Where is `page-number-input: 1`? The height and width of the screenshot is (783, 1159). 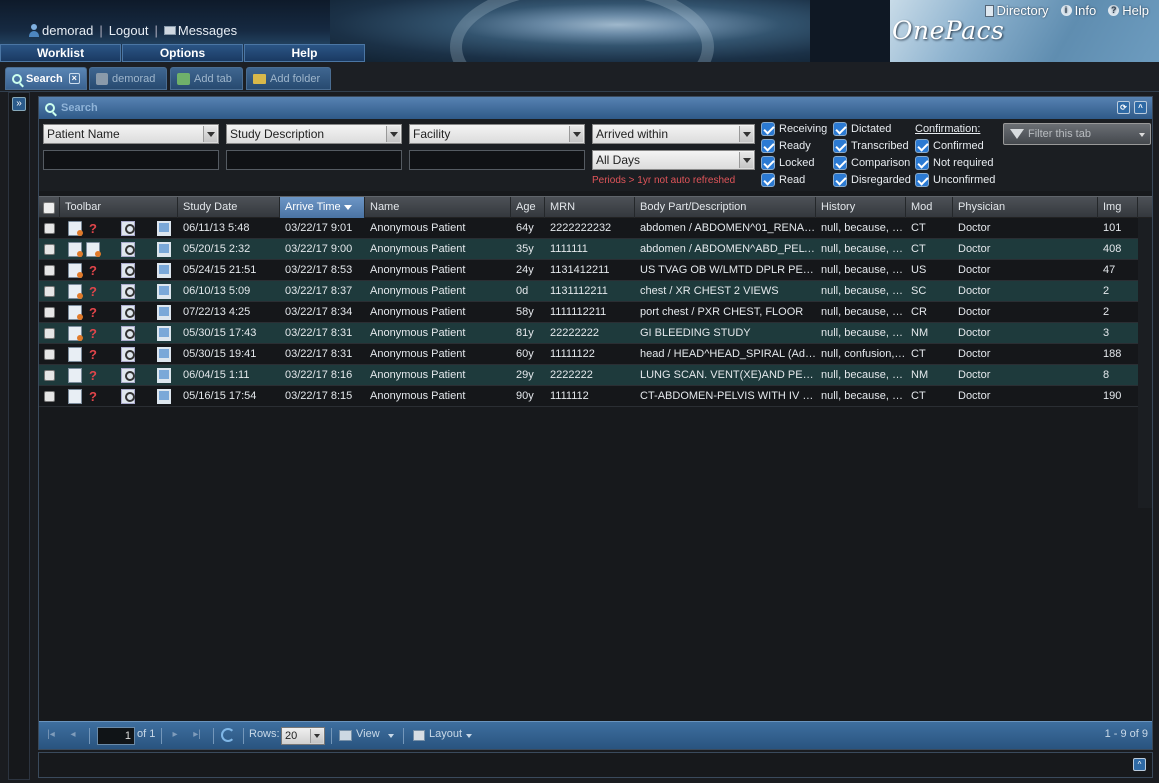
page-number-input: 1 is located at coordinates (116, 736).